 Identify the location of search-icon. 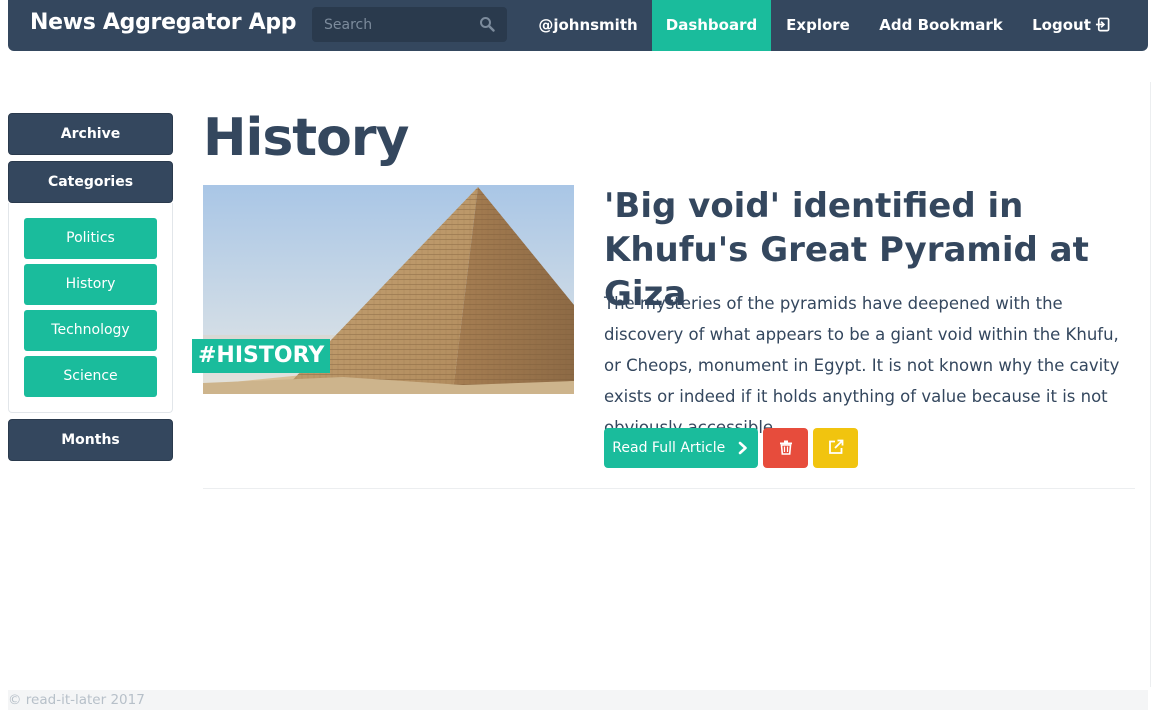
(487, 24).